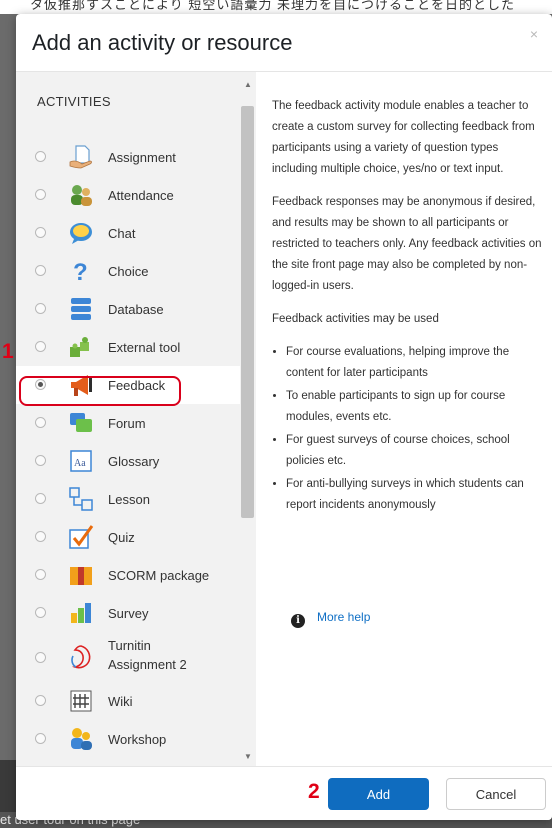  What do you see at coordinates (248, 756) in the screenshot?
I see `scroll-down-arrow-icon: ▼` at bounding box center [248, 756].